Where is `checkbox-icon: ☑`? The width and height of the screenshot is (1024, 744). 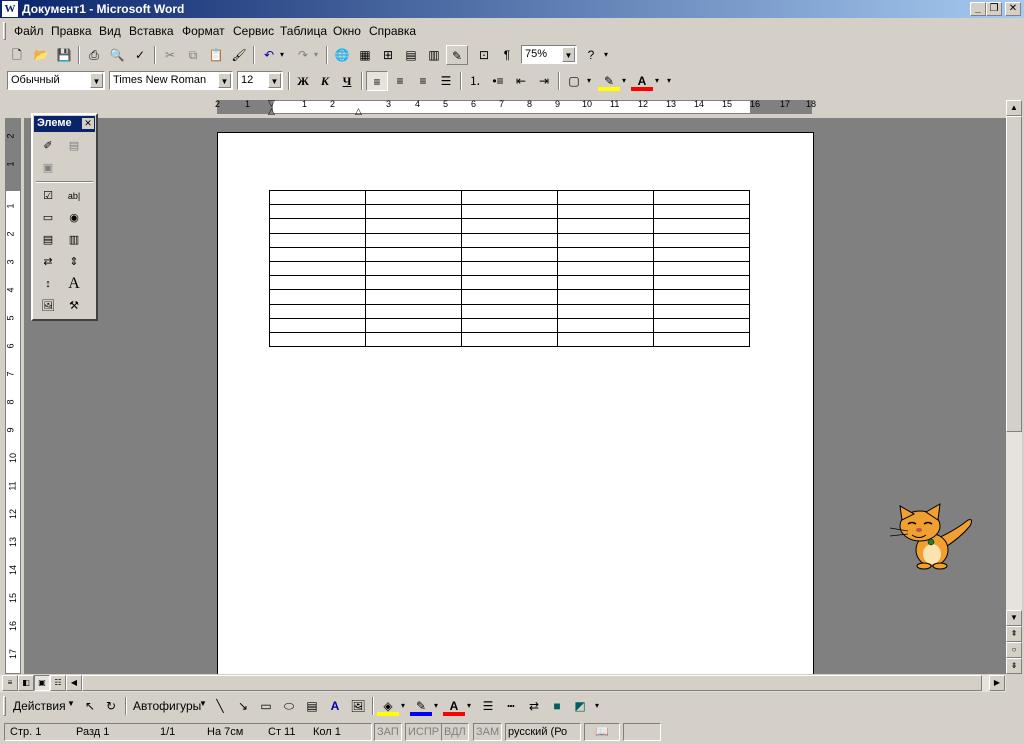 checkbox-icon: ☑ is located at coordinates (48, 196).